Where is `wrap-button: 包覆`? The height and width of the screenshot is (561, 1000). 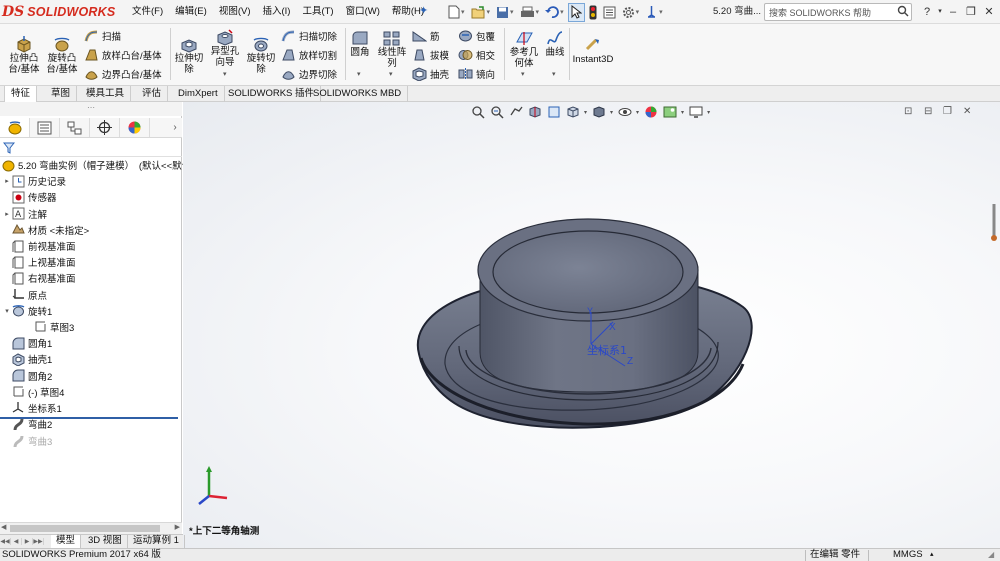
wrap-button: 包覆 is located at coordinates (476, 36).